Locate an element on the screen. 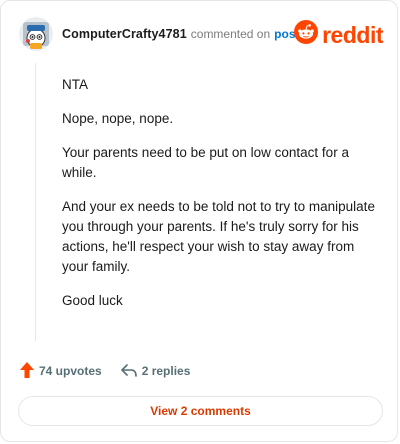 The image size is (400, 444). reddit-brand: reddit is located at coordinates (338, 34).